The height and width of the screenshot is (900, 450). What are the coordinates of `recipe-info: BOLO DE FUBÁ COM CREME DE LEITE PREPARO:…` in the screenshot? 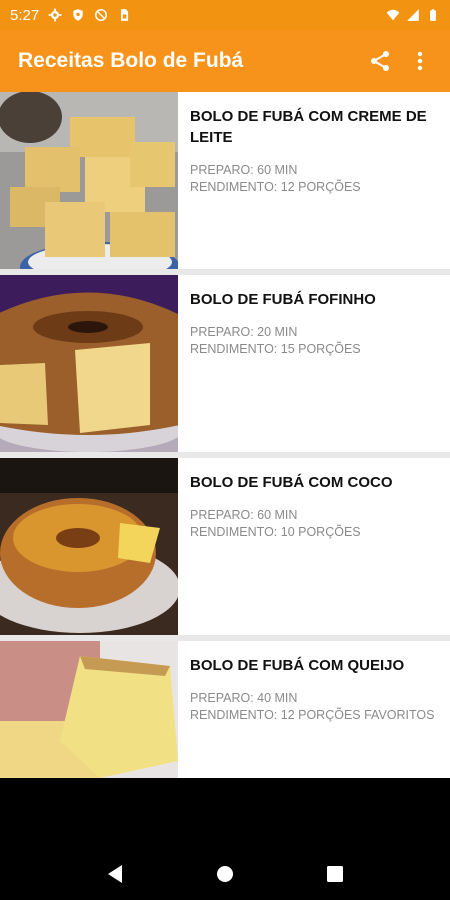 It's located at (314, 180).